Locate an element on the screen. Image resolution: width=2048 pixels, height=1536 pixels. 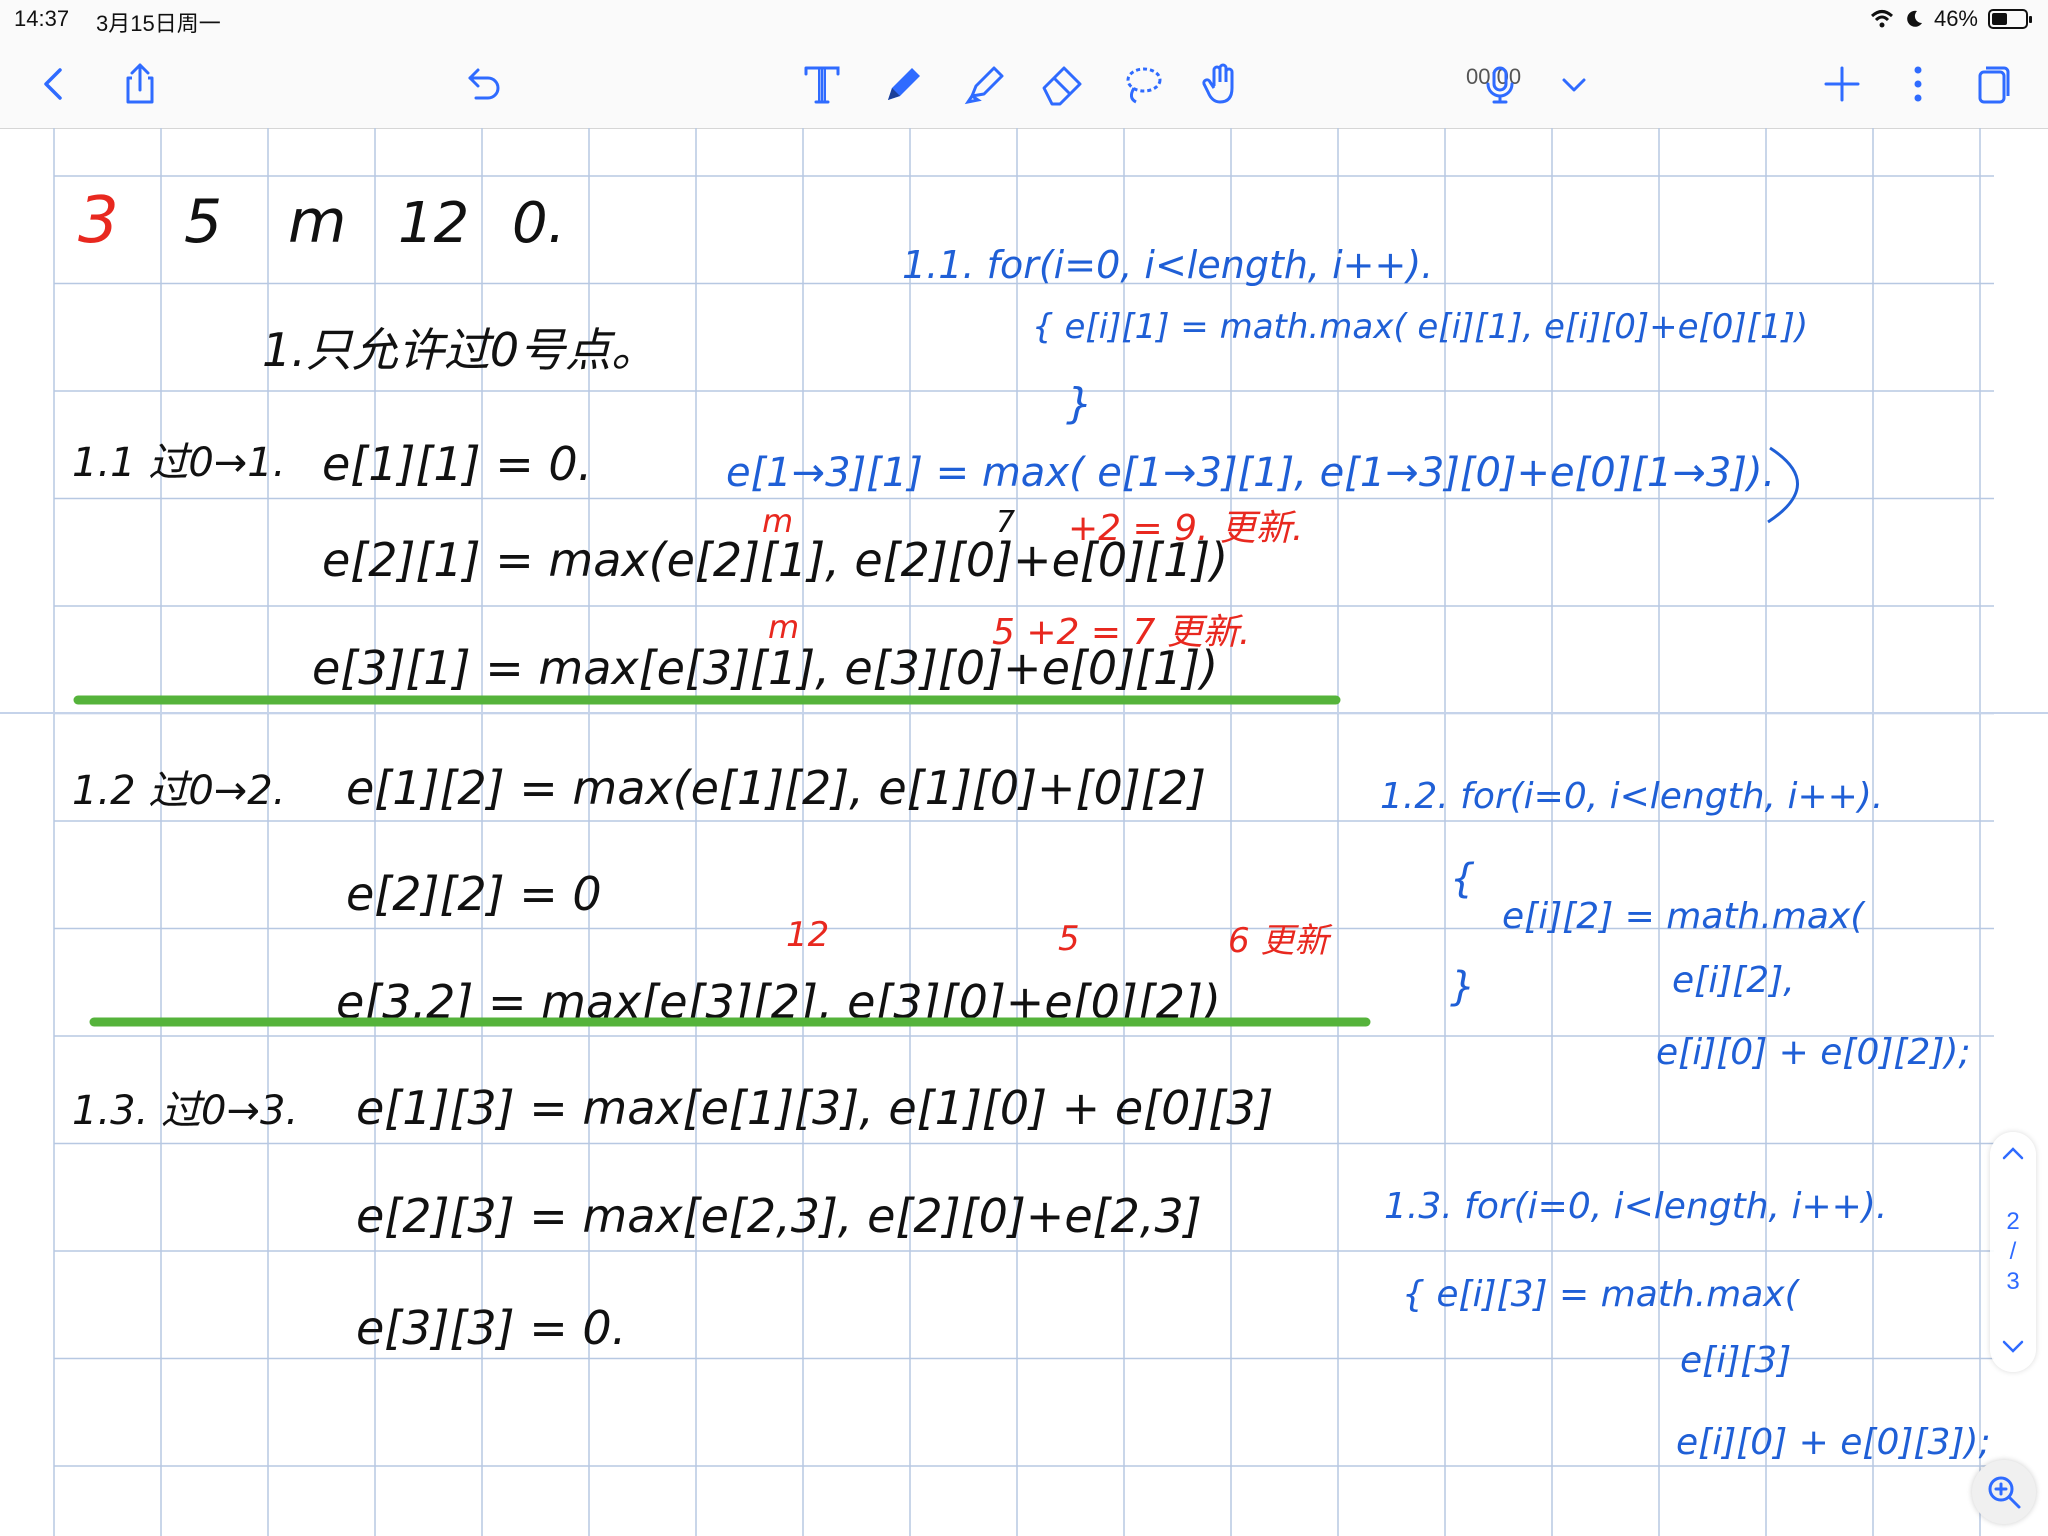
pages-icon is located at coordinates (1994, 85).